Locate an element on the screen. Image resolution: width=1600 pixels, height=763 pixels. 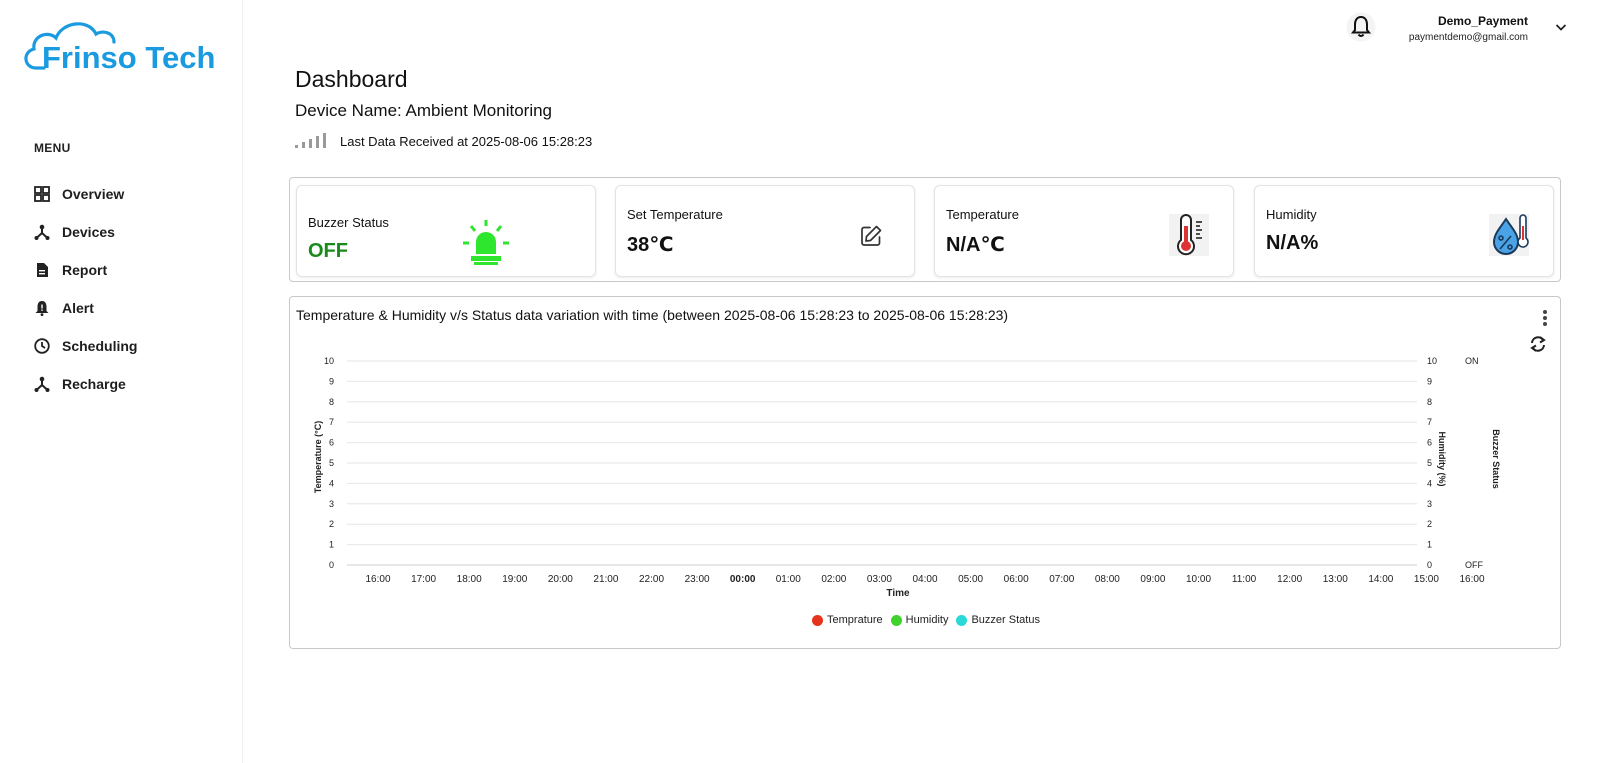
brand-logo: Frinso Tech is located at coordinates (122, 49).